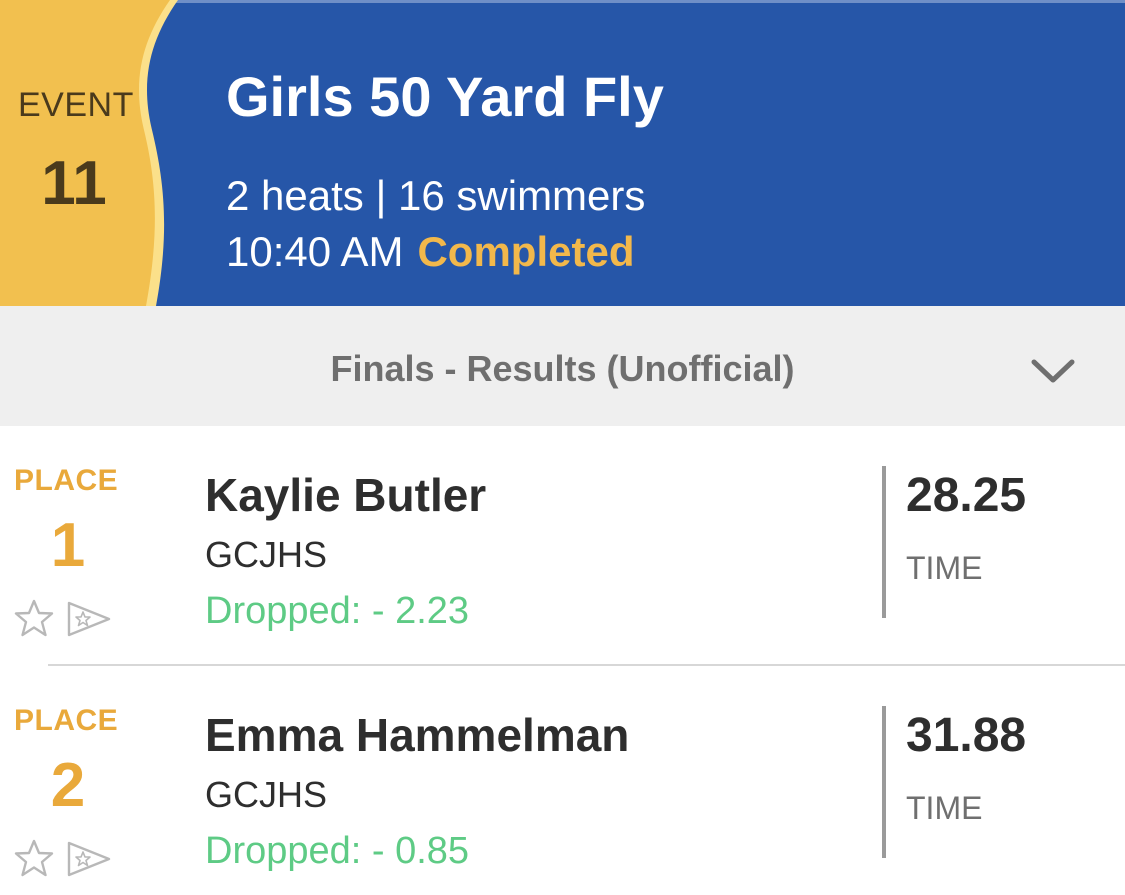  I want to click on place-number: 2, so click(68, 785).